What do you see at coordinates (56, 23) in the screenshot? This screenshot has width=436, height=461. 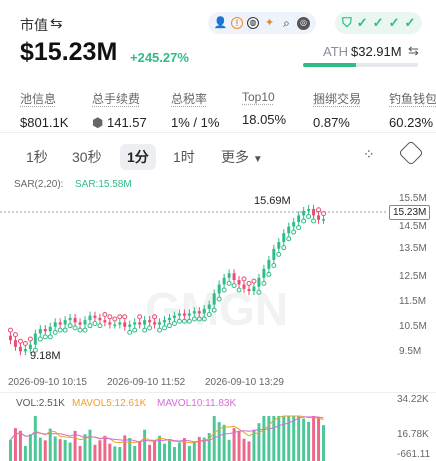 I see `swap-icon: ⇆` at bounding box center [56, 23].